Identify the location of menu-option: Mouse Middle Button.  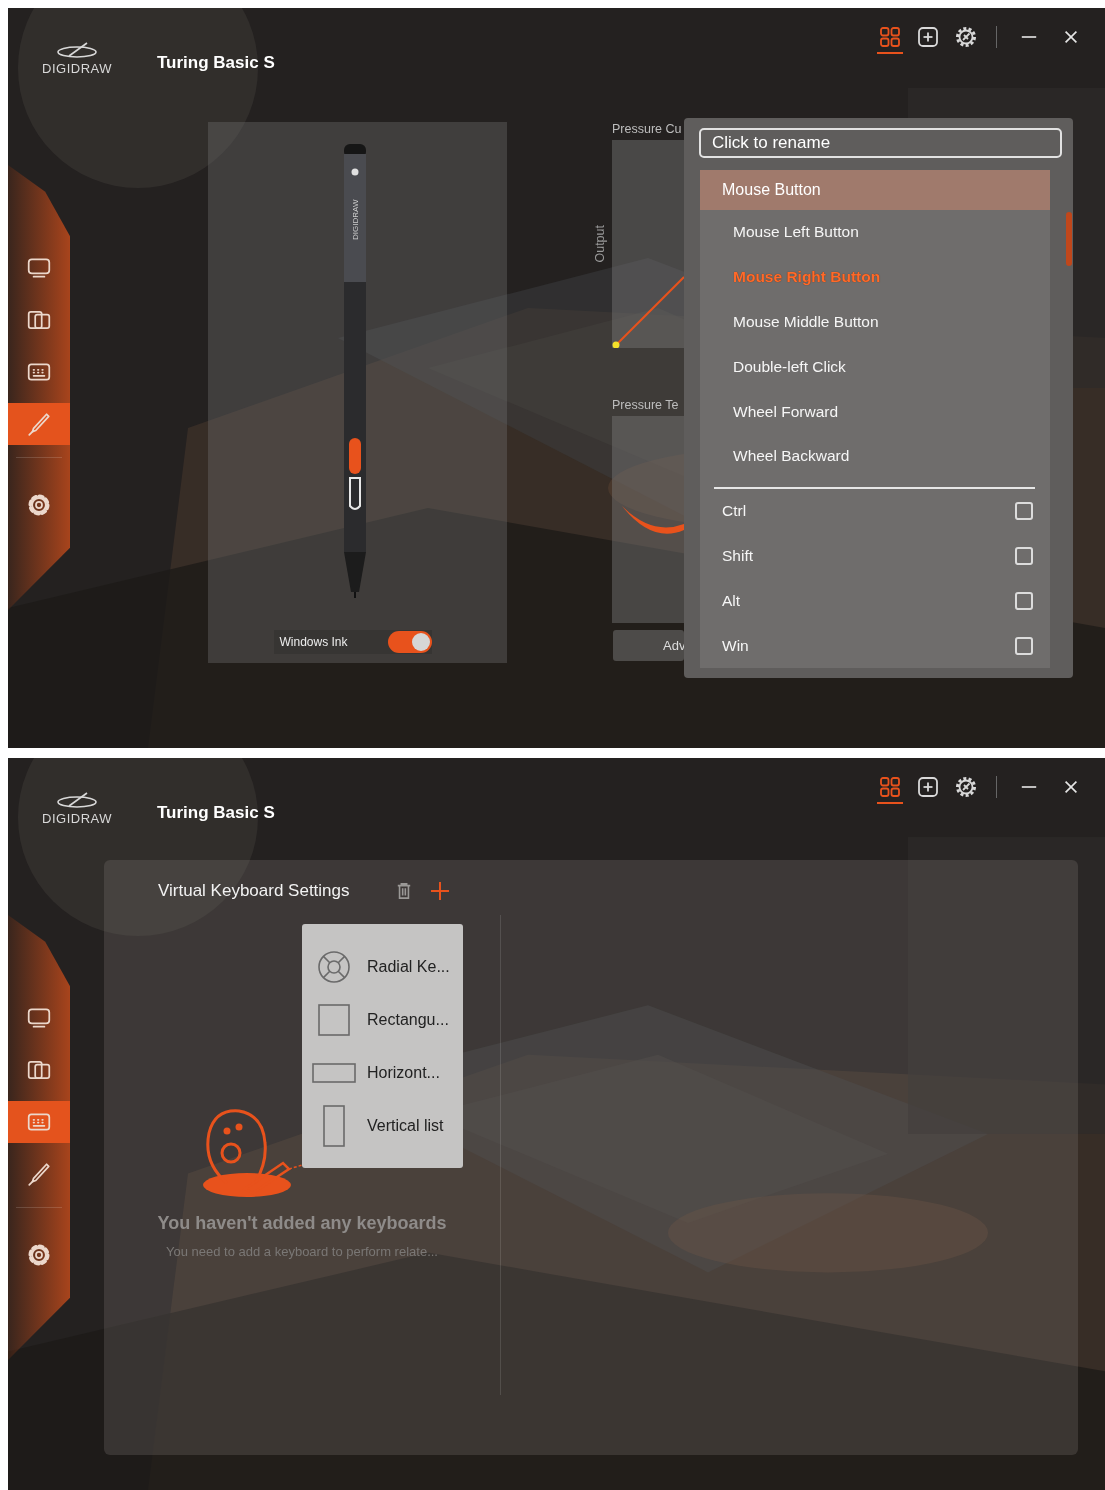
(875, 322).